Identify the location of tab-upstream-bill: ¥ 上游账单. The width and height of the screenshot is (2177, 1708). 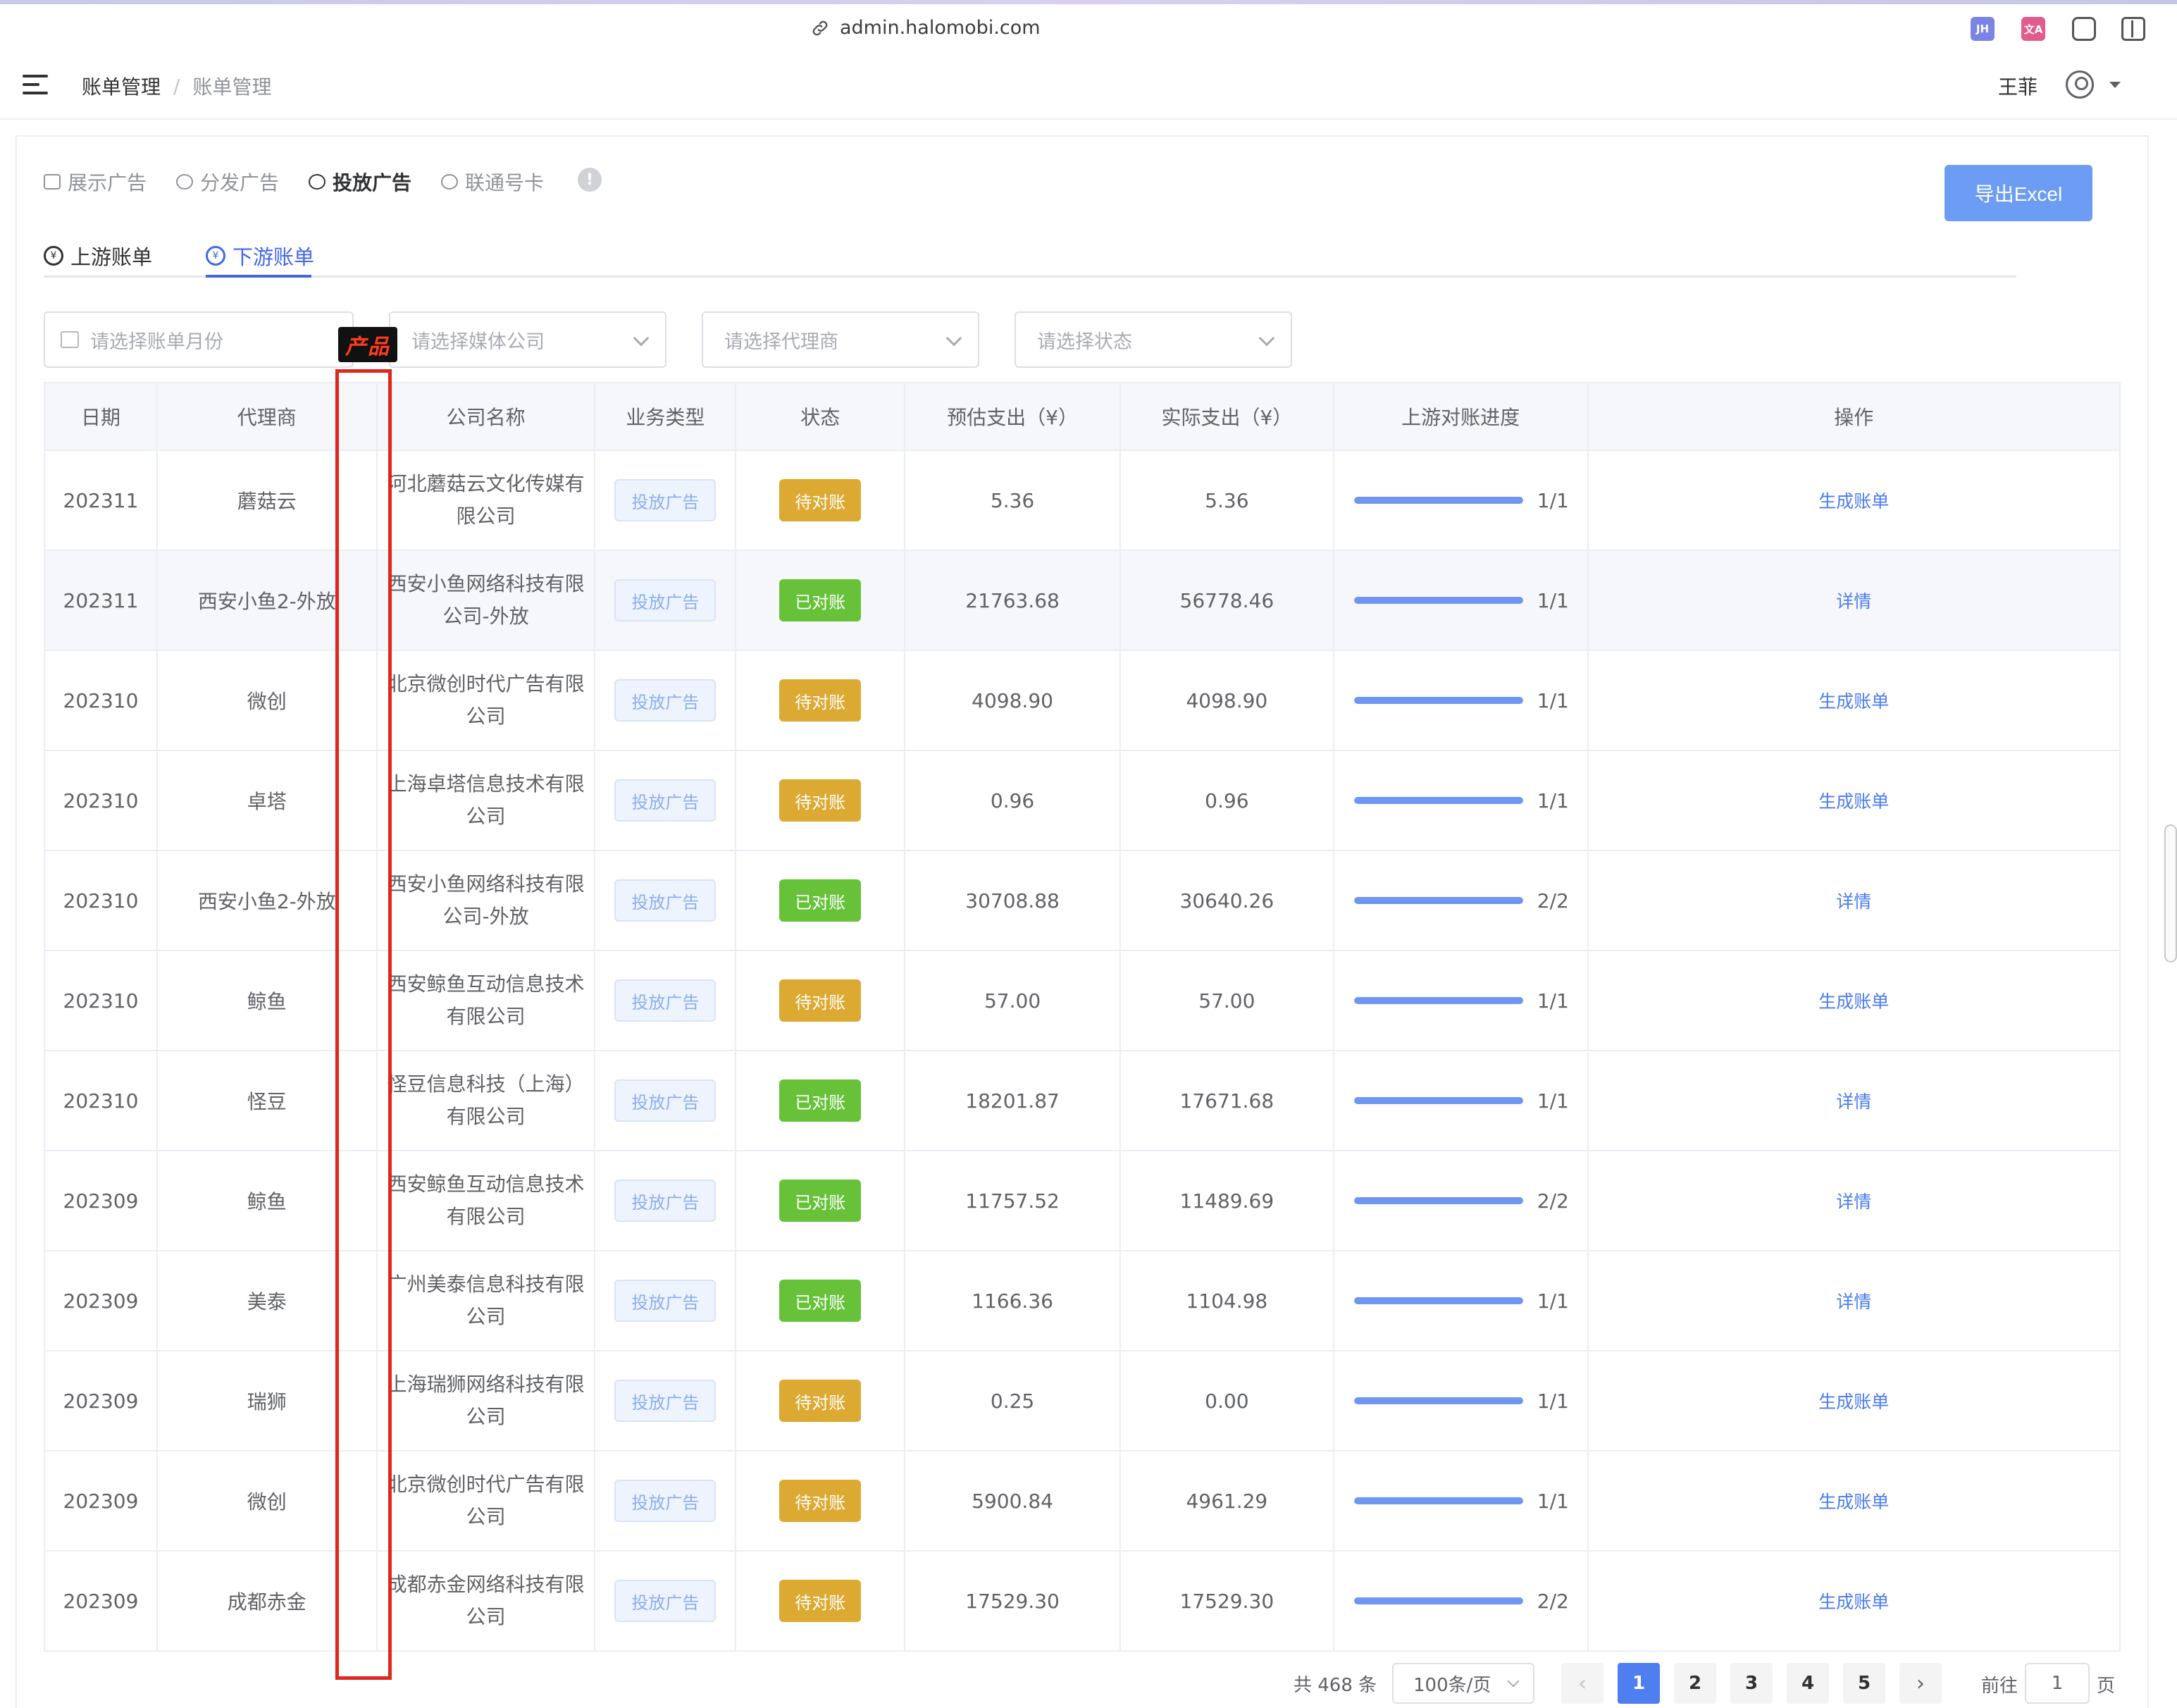
(98, 256).